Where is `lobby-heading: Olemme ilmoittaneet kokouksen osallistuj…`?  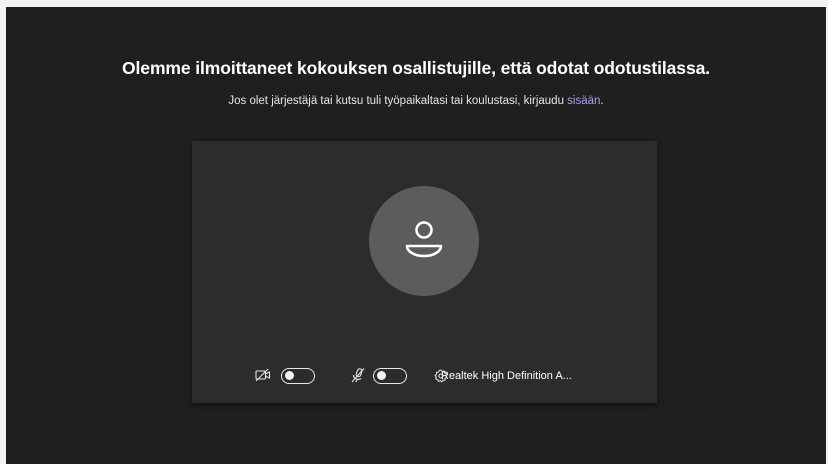
lobby-heading: Olemme ilmoittaneet kokouksen osallistuj… is located at coordinates (416, 68).